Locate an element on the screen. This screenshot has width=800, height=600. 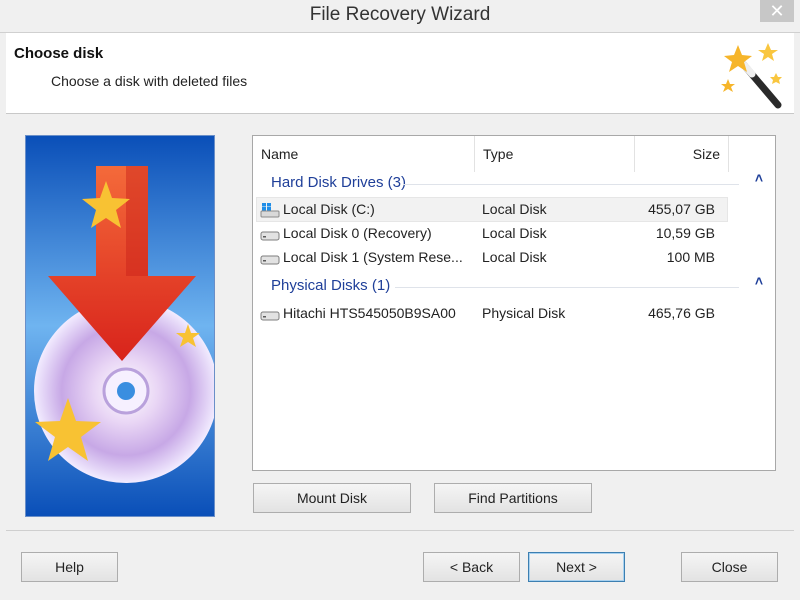
help-button: Help is located at coordinates (69, 567).